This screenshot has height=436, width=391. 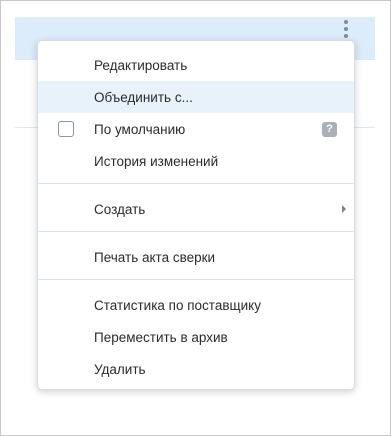 What do you see at coordinates (196, 129) in the screenshot?
I see `menu-item-default: По умолчанию ?` at bounding box center [196, 129].